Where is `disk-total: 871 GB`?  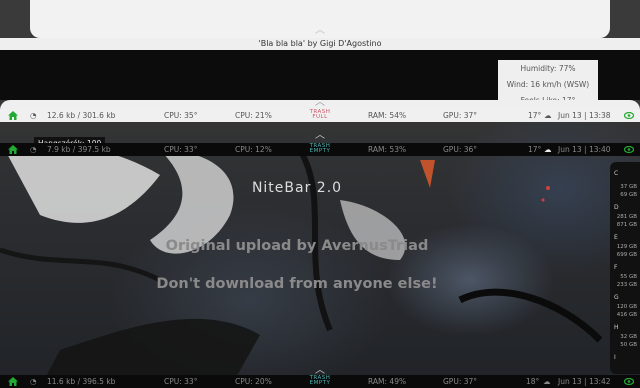 disk-total: 871 GB is located at coordinates (626, 225).